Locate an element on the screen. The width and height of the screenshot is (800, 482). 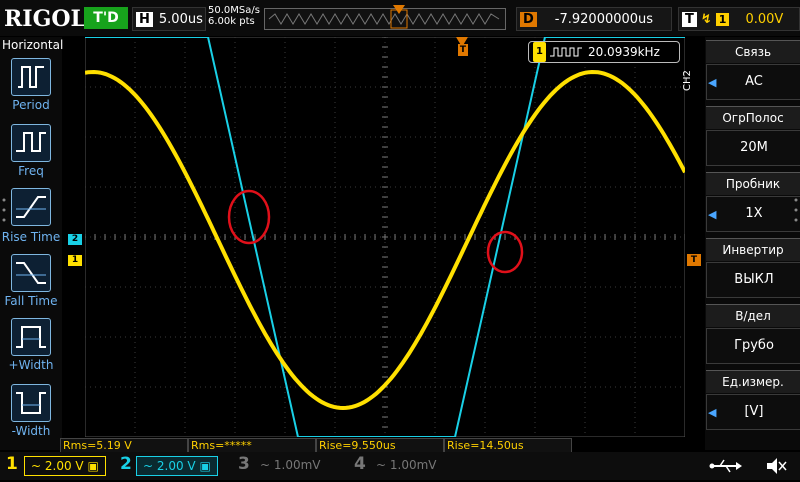
coupling-arrow-icon: ◀ is located at coordinates (712, 82).